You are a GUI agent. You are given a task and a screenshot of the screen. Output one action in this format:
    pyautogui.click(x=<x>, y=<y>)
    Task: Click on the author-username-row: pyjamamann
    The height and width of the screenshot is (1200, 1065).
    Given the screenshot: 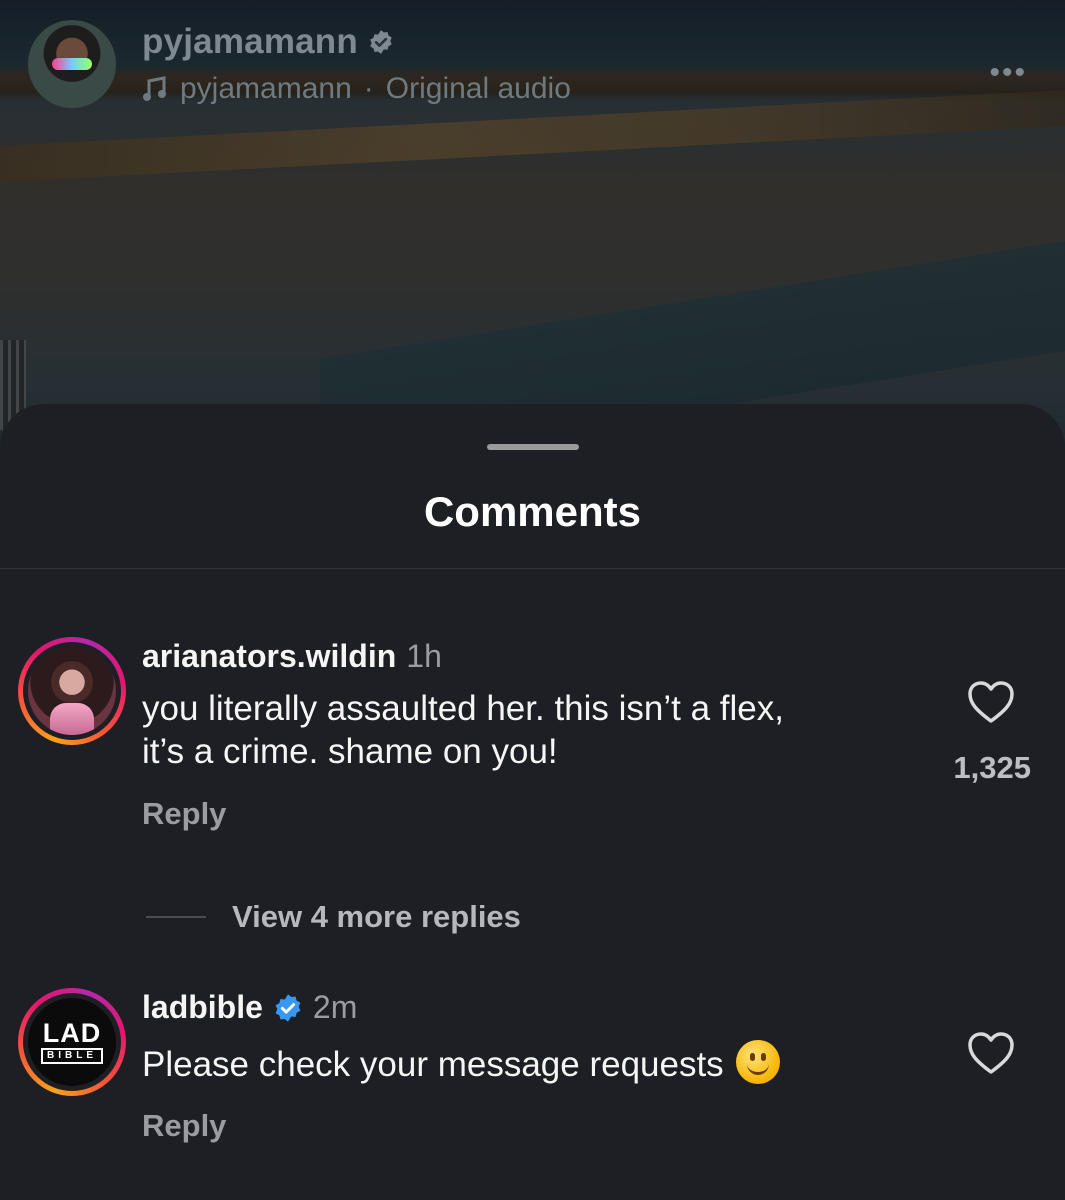 What is the action you would take?
    pyautogui.click(x=268, y=42)
    